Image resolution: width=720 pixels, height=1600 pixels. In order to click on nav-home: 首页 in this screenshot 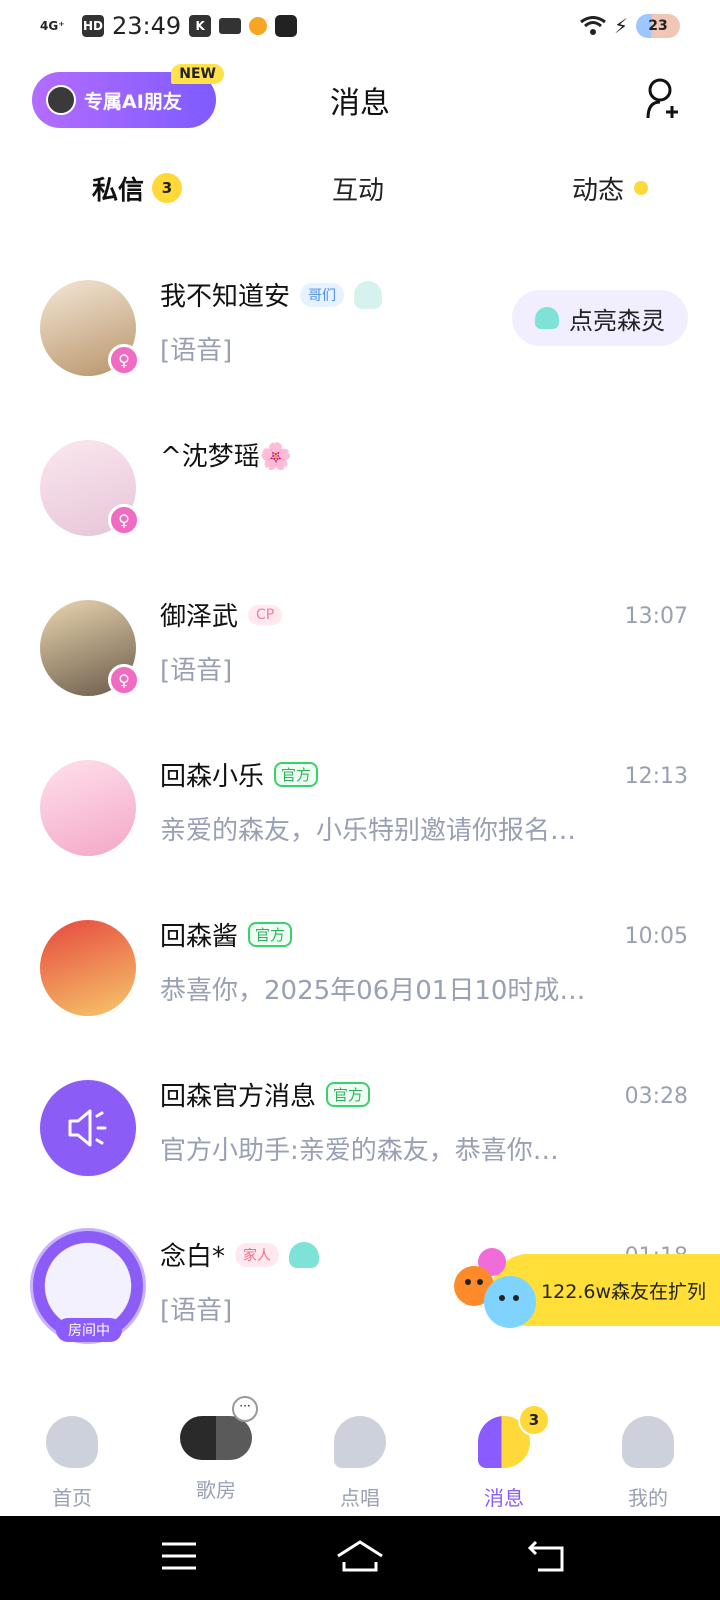, I will do `click(72, 1454)`.